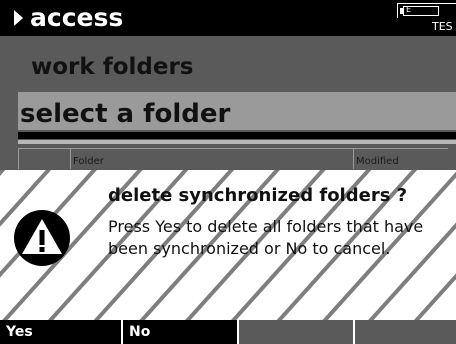 The height and width of the screenshot is (344, 456). Describe the element at coordinates (426, 10) in the screenshot. I see `status-indicator` at that location.